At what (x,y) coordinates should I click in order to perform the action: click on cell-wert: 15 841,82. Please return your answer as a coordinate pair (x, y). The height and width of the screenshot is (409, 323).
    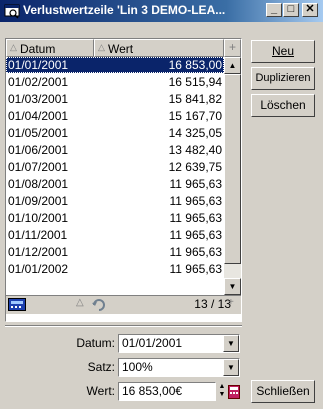
    Looking at the image, I should click on (195, 99).